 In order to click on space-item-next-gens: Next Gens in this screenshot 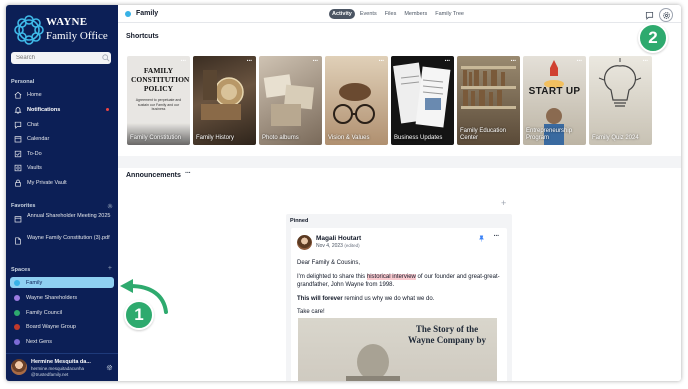, I will do `click(62, 341)`.